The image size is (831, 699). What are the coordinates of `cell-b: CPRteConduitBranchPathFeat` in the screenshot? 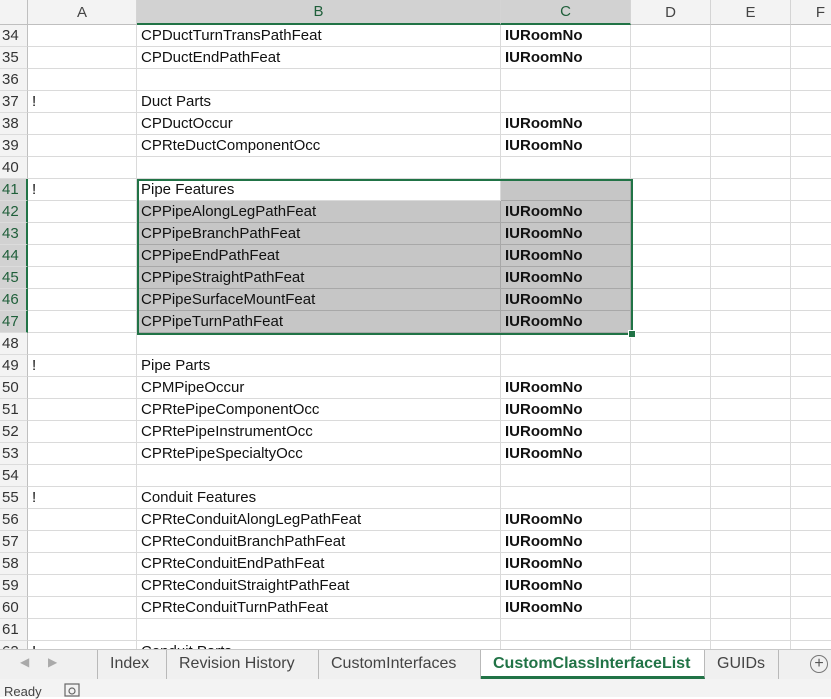 It's located at (319, 542).